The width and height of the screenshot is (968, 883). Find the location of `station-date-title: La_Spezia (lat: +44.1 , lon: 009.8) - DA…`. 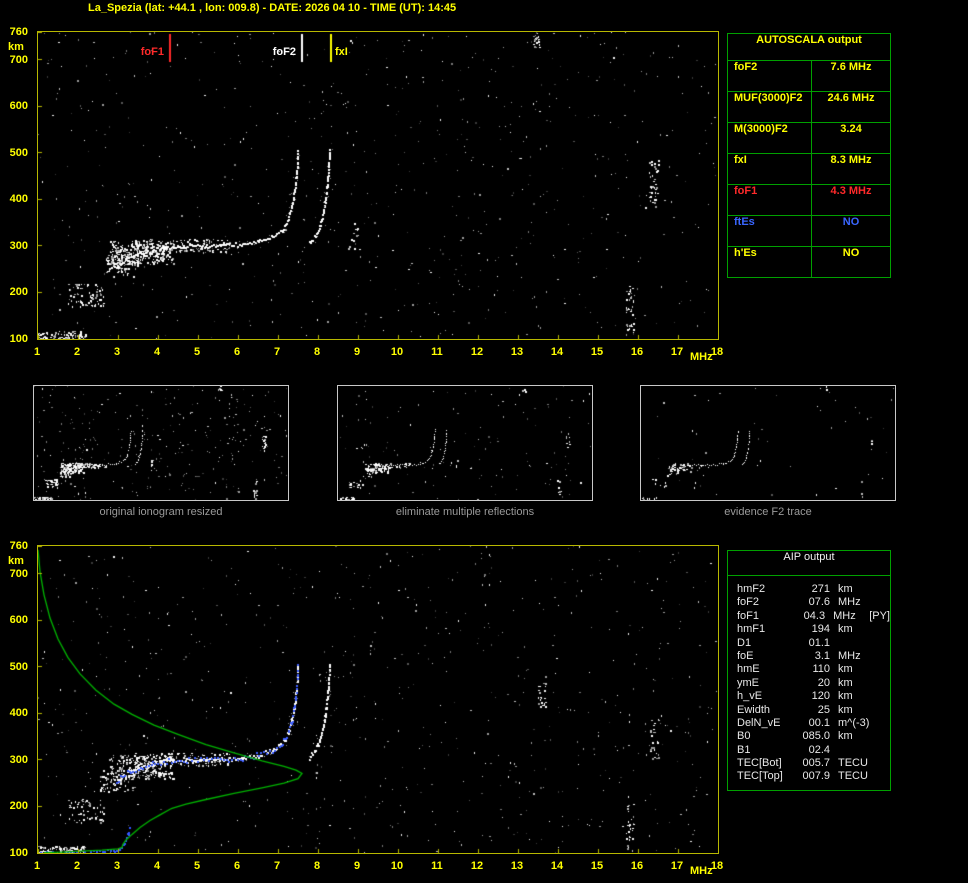

station-date-title: La_Spezia (lat: +44.1 , lon: 009.8) - DA… is located at coordinates (272, 8).